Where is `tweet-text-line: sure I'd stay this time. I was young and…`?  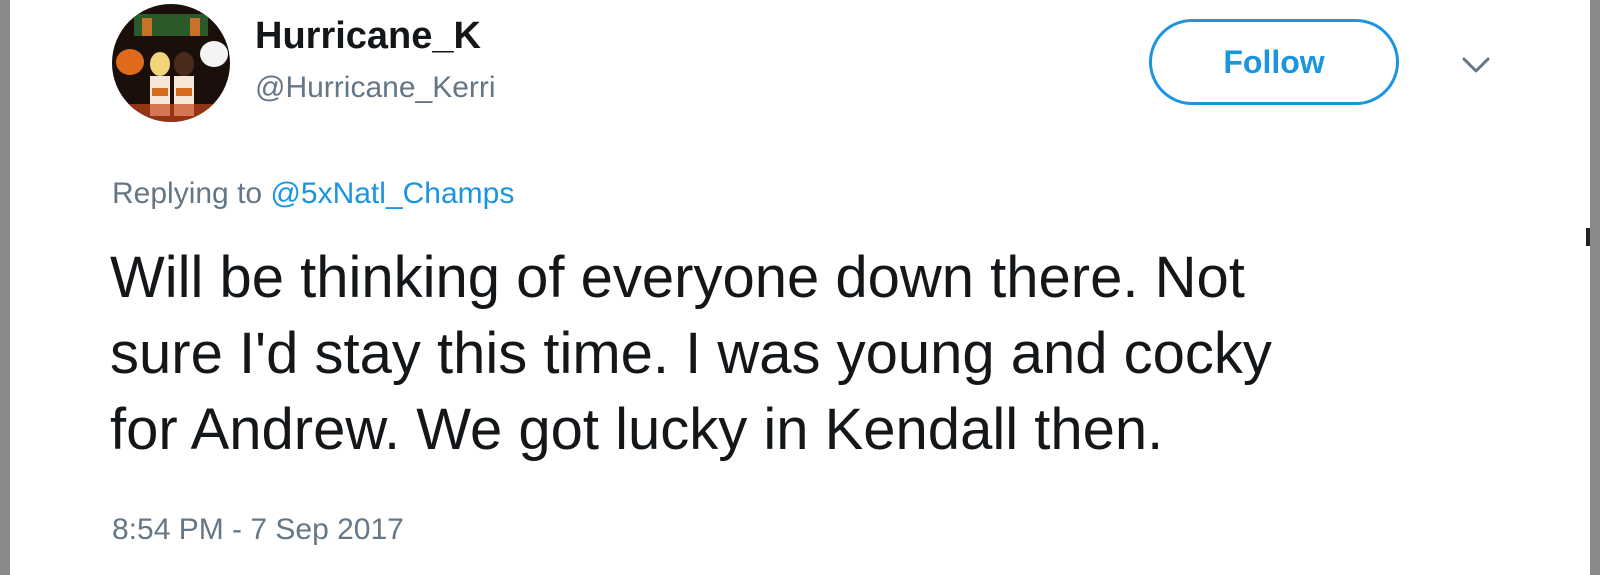
tweet-text-line: sure I'd stay this time. I was young and… is located at coordinates (691, 353).